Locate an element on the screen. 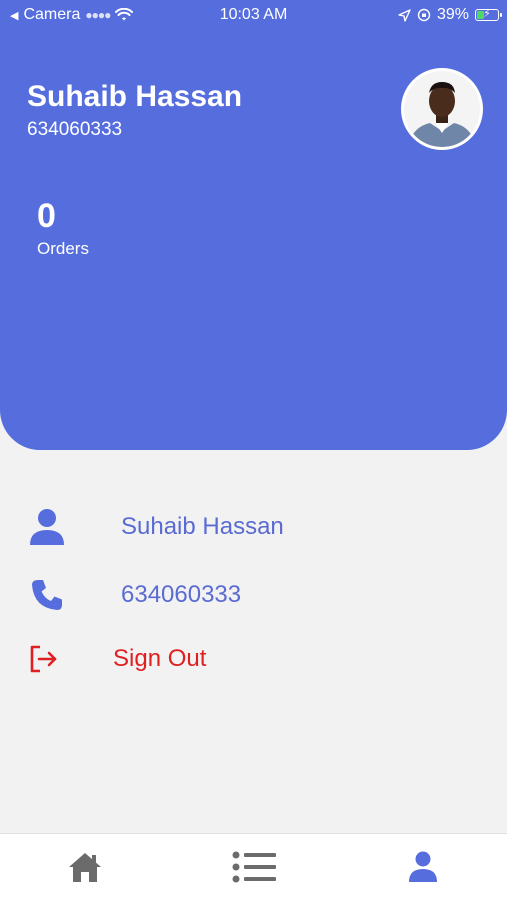 This screenshot has width=507, height=900. battery-icon: ⚡ is located at coordinates (488, 14).